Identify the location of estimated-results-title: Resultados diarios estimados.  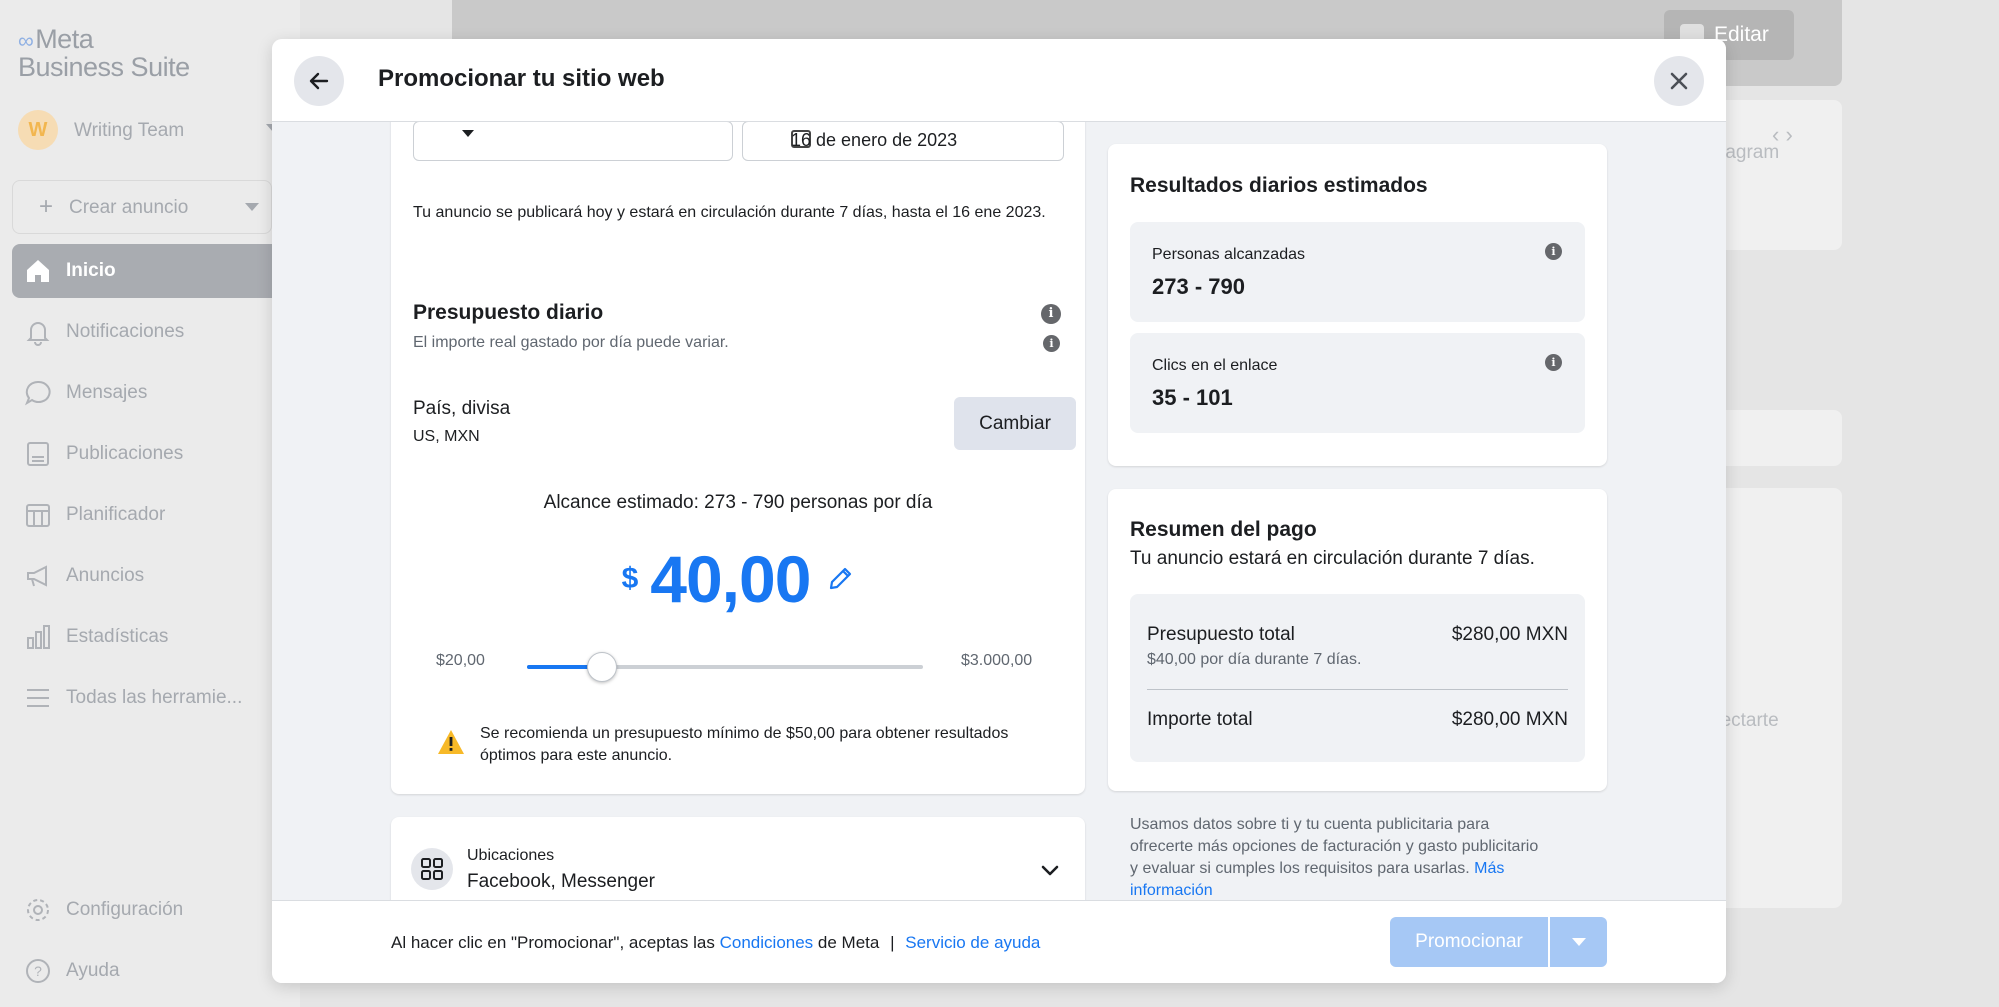
(1279, 185).